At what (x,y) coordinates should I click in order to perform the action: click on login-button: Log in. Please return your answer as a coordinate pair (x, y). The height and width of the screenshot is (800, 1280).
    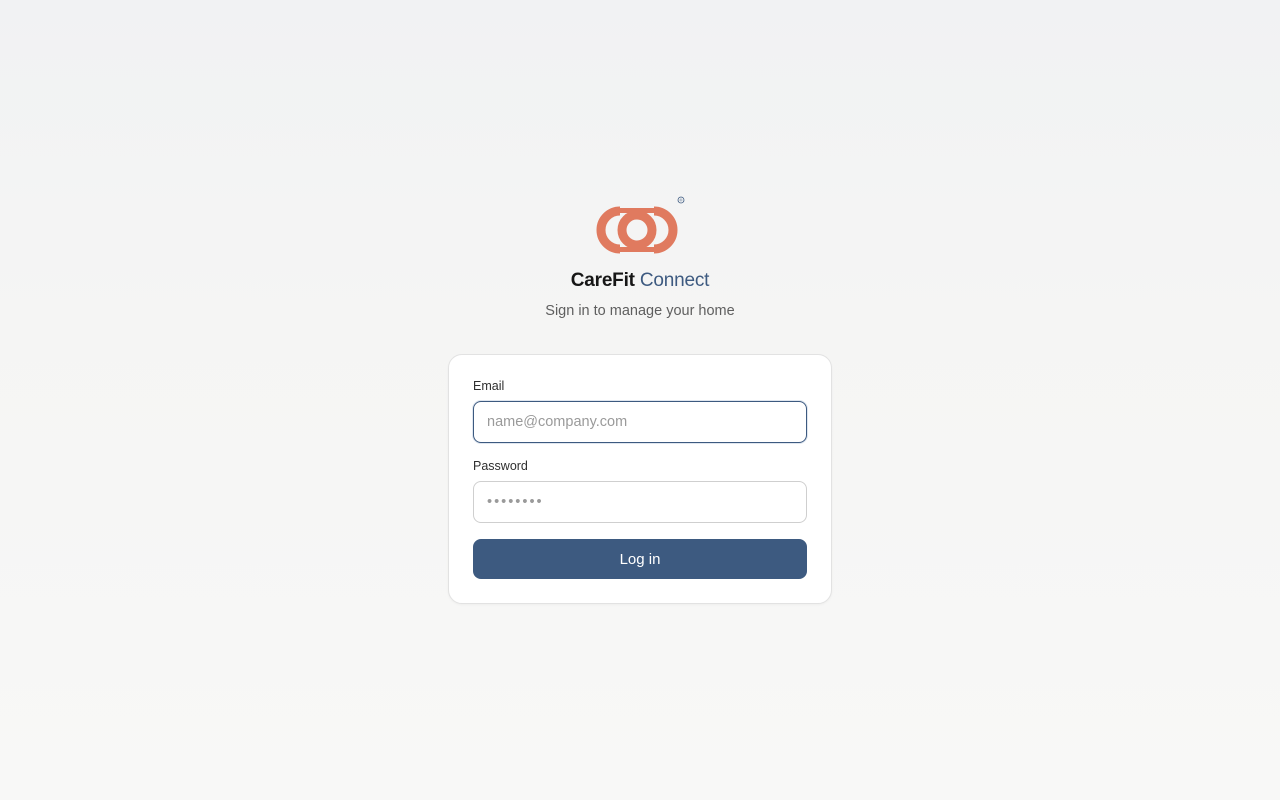
    Looking at the image, I should click on (640, 559).